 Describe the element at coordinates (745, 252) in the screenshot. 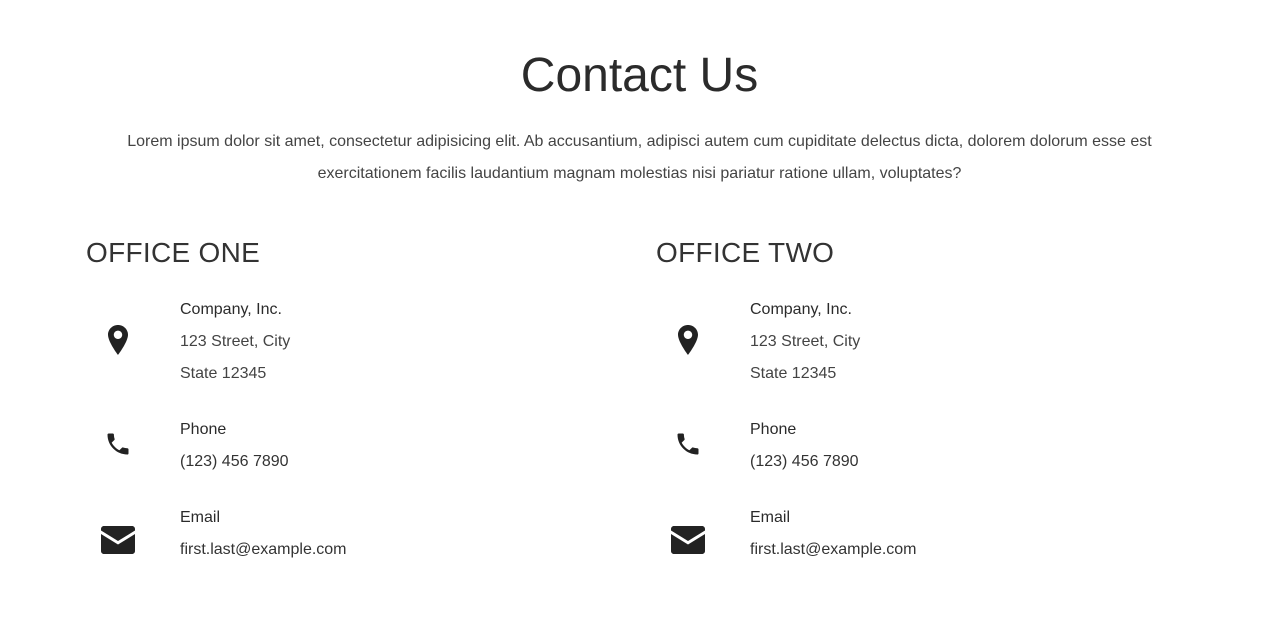

I see `office-heading: OFFICE TWO` at that location.